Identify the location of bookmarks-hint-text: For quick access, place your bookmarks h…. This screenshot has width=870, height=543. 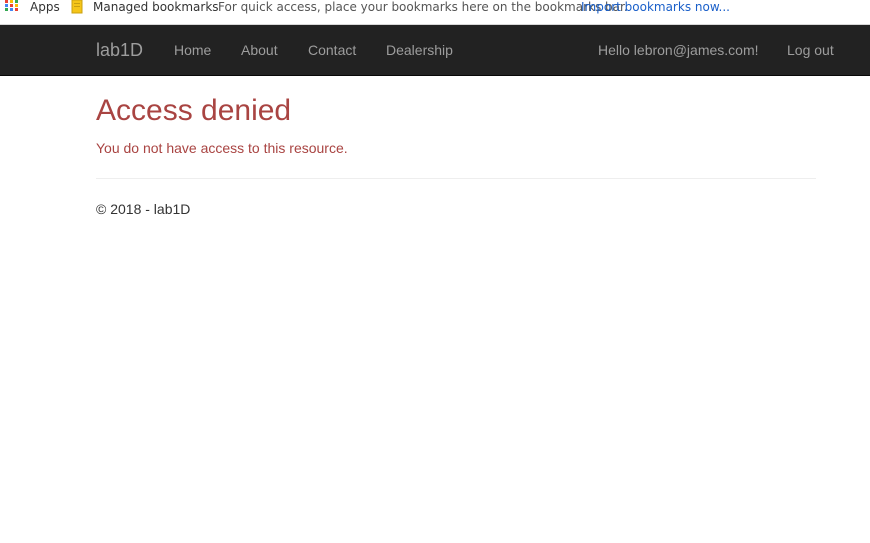
(423, 7).